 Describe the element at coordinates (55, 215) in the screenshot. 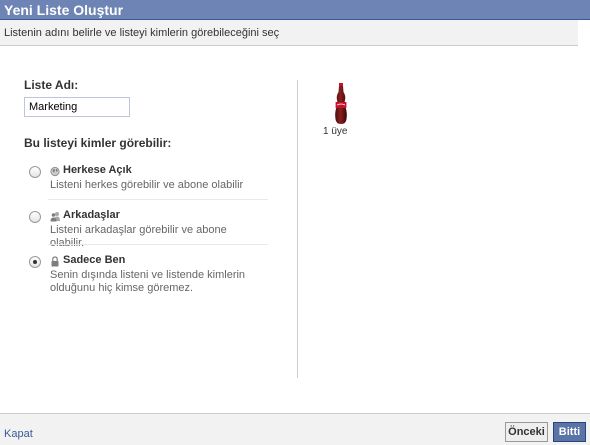

I see `friends-icon` at that location.